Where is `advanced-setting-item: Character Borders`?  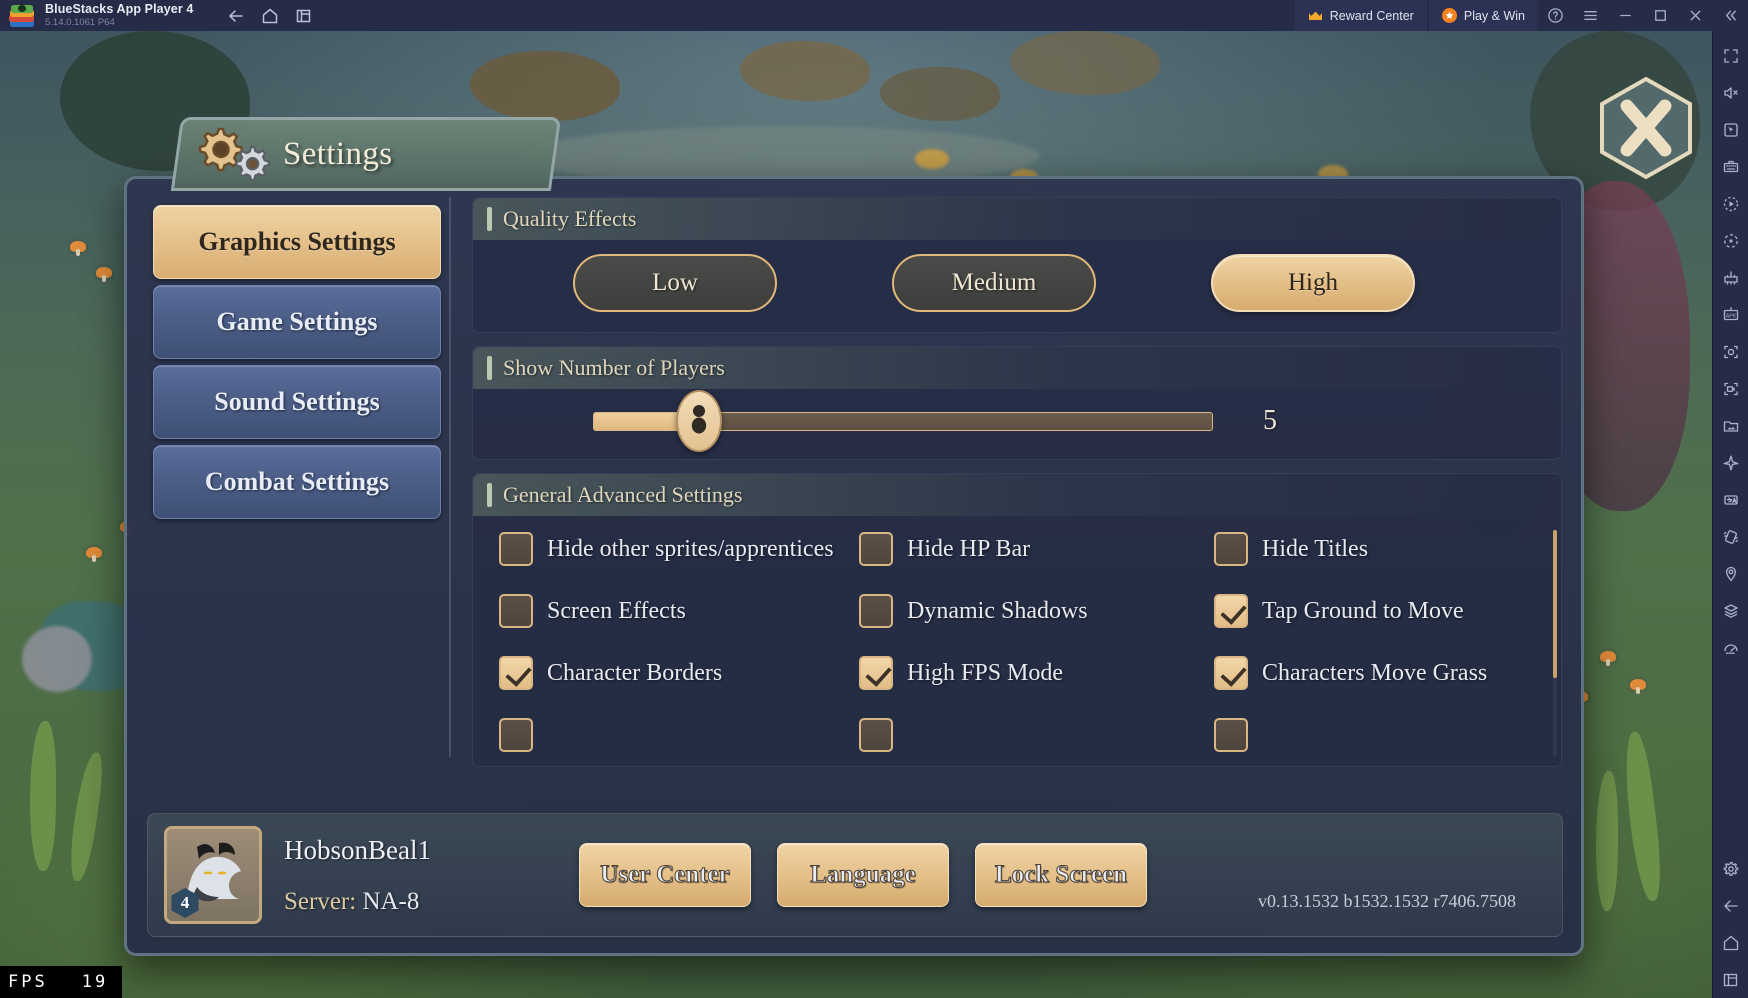 advanced-setting-item: Character Borders is located at coordinates (679, 673).